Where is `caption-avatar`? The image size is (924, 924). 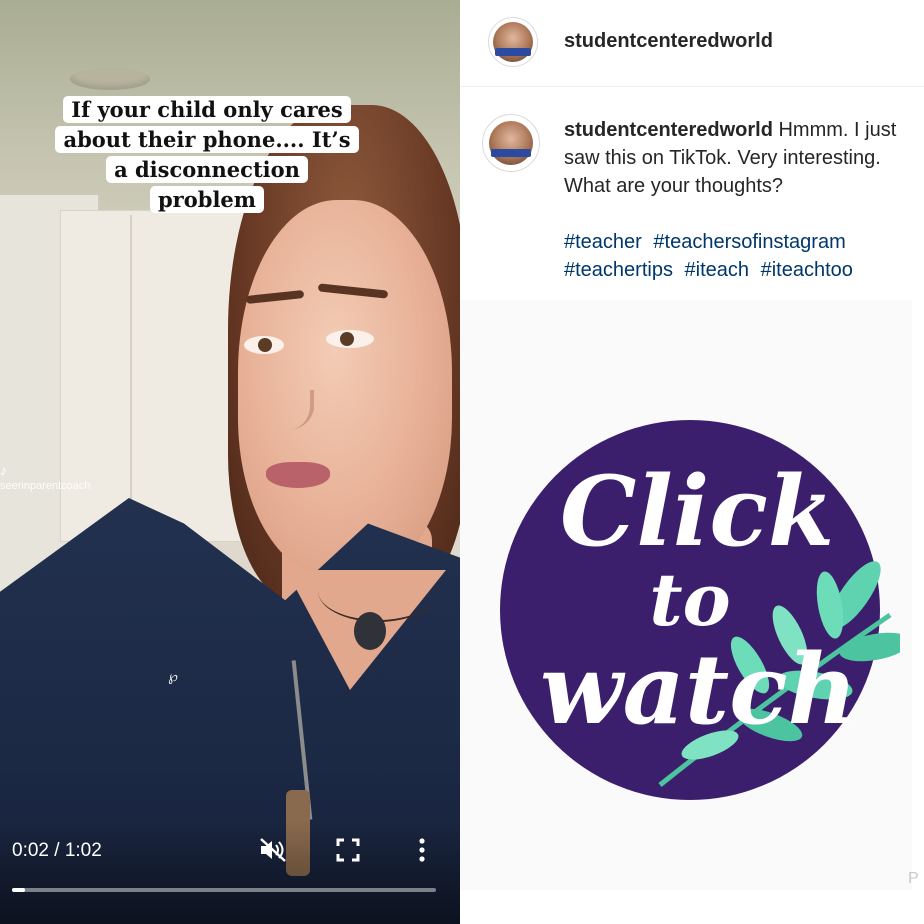 caption-avatar is located at coordinates (511, 143).